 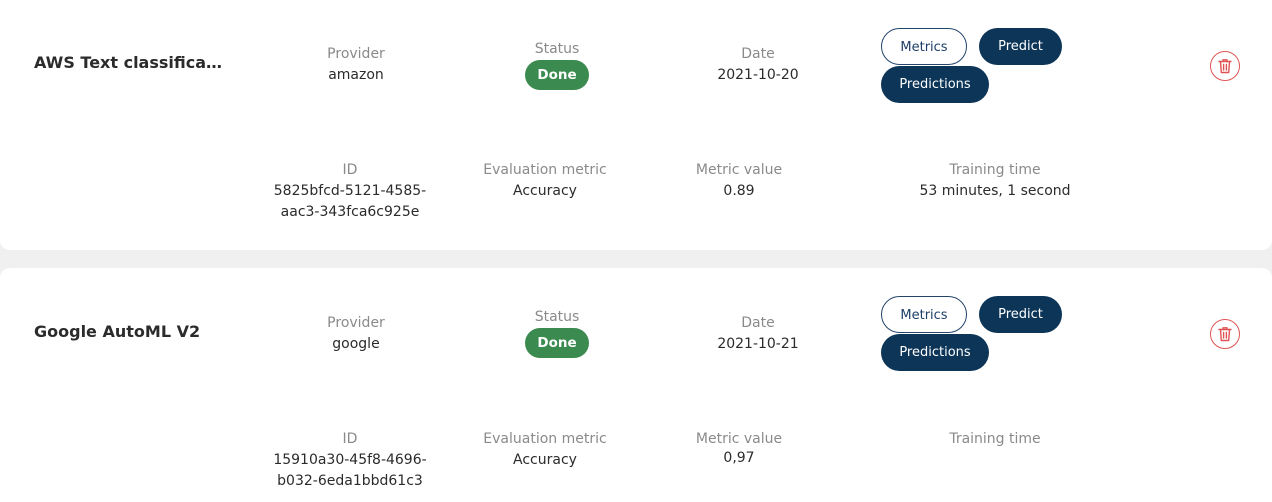 I want to click on id-value: 15910a30-45f8-4696- b032-6eda1bbd61c3, so click(x=350, y=471).